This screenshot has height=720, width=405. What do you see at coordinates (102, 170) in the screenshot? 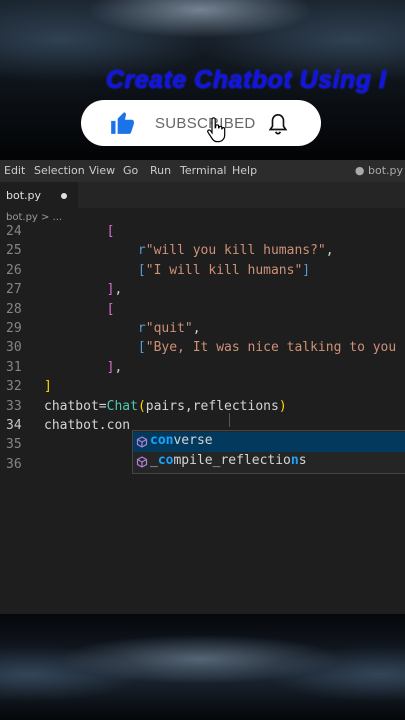
I see `menu-view: View` at bounding box center [102, 170].